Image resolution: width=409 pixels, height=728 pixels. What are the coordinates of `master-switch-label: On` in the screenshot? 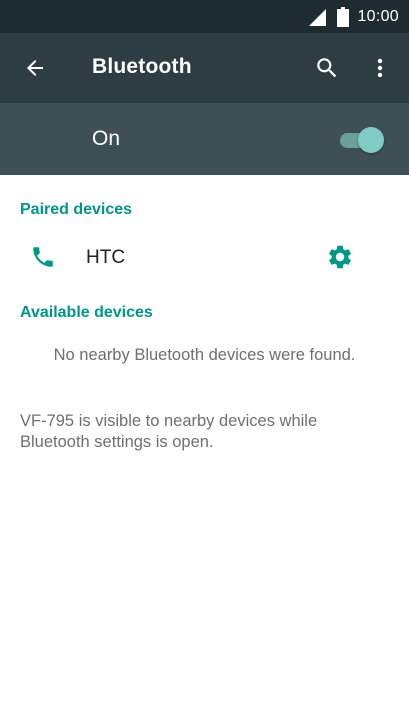 It's located at (106, 138).